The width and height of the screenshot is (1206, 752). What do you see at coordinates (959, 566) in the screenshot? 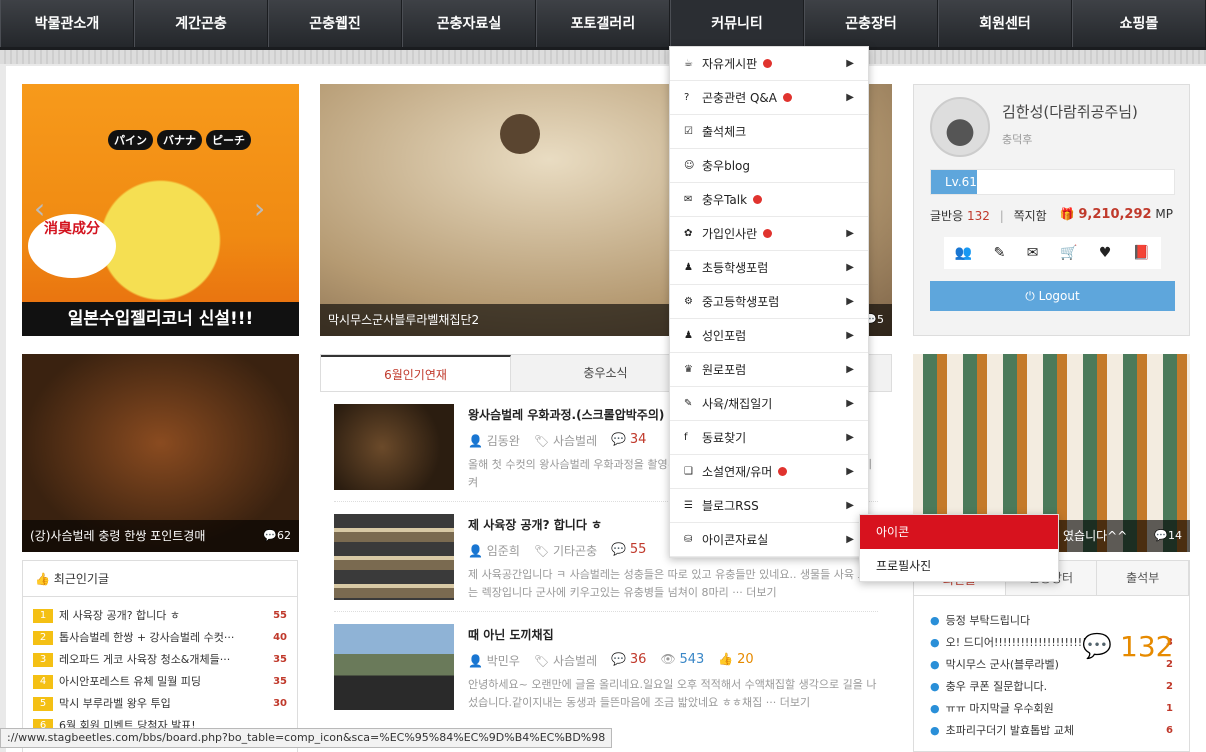
I see `submenu-profile-photo: 프로필사진` at bounding box center [959, 566].